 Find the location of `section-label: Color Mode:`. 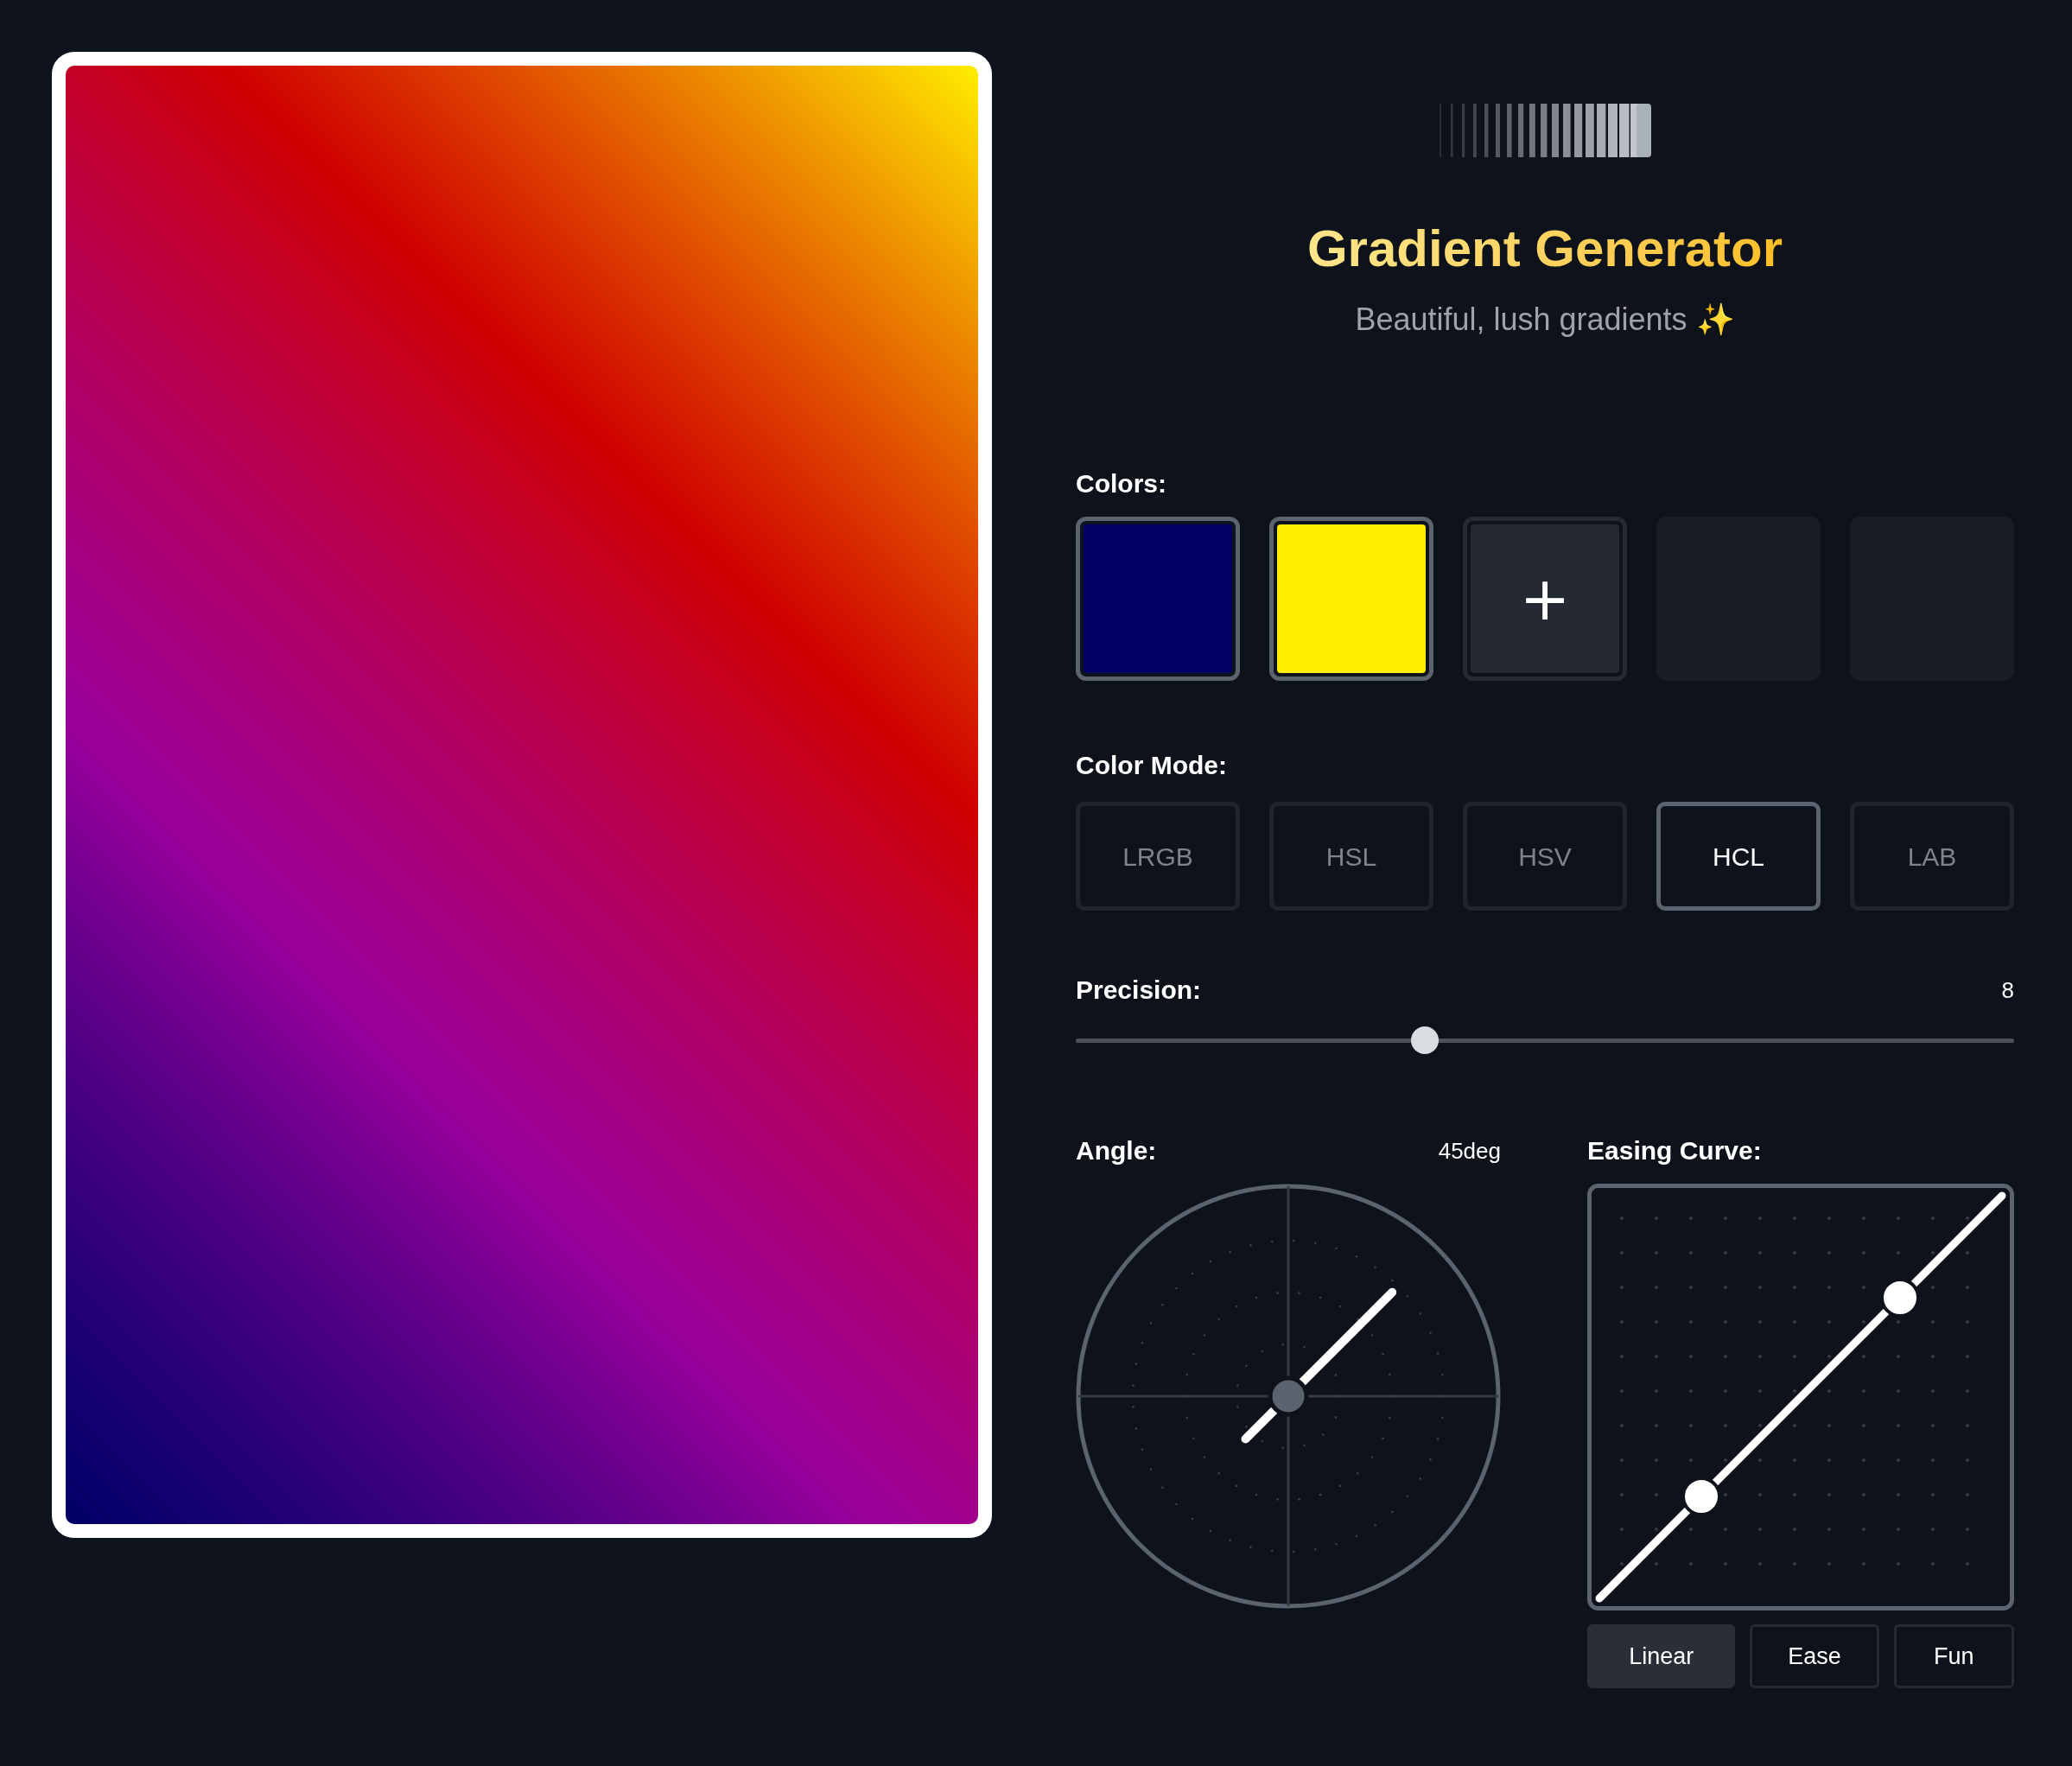

section-label: Color Mode: is located at coordinates (1152, 765).